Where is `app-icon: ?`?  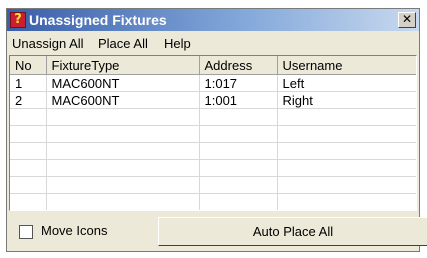 app-icon: ? is located at coordinates (18, 20).